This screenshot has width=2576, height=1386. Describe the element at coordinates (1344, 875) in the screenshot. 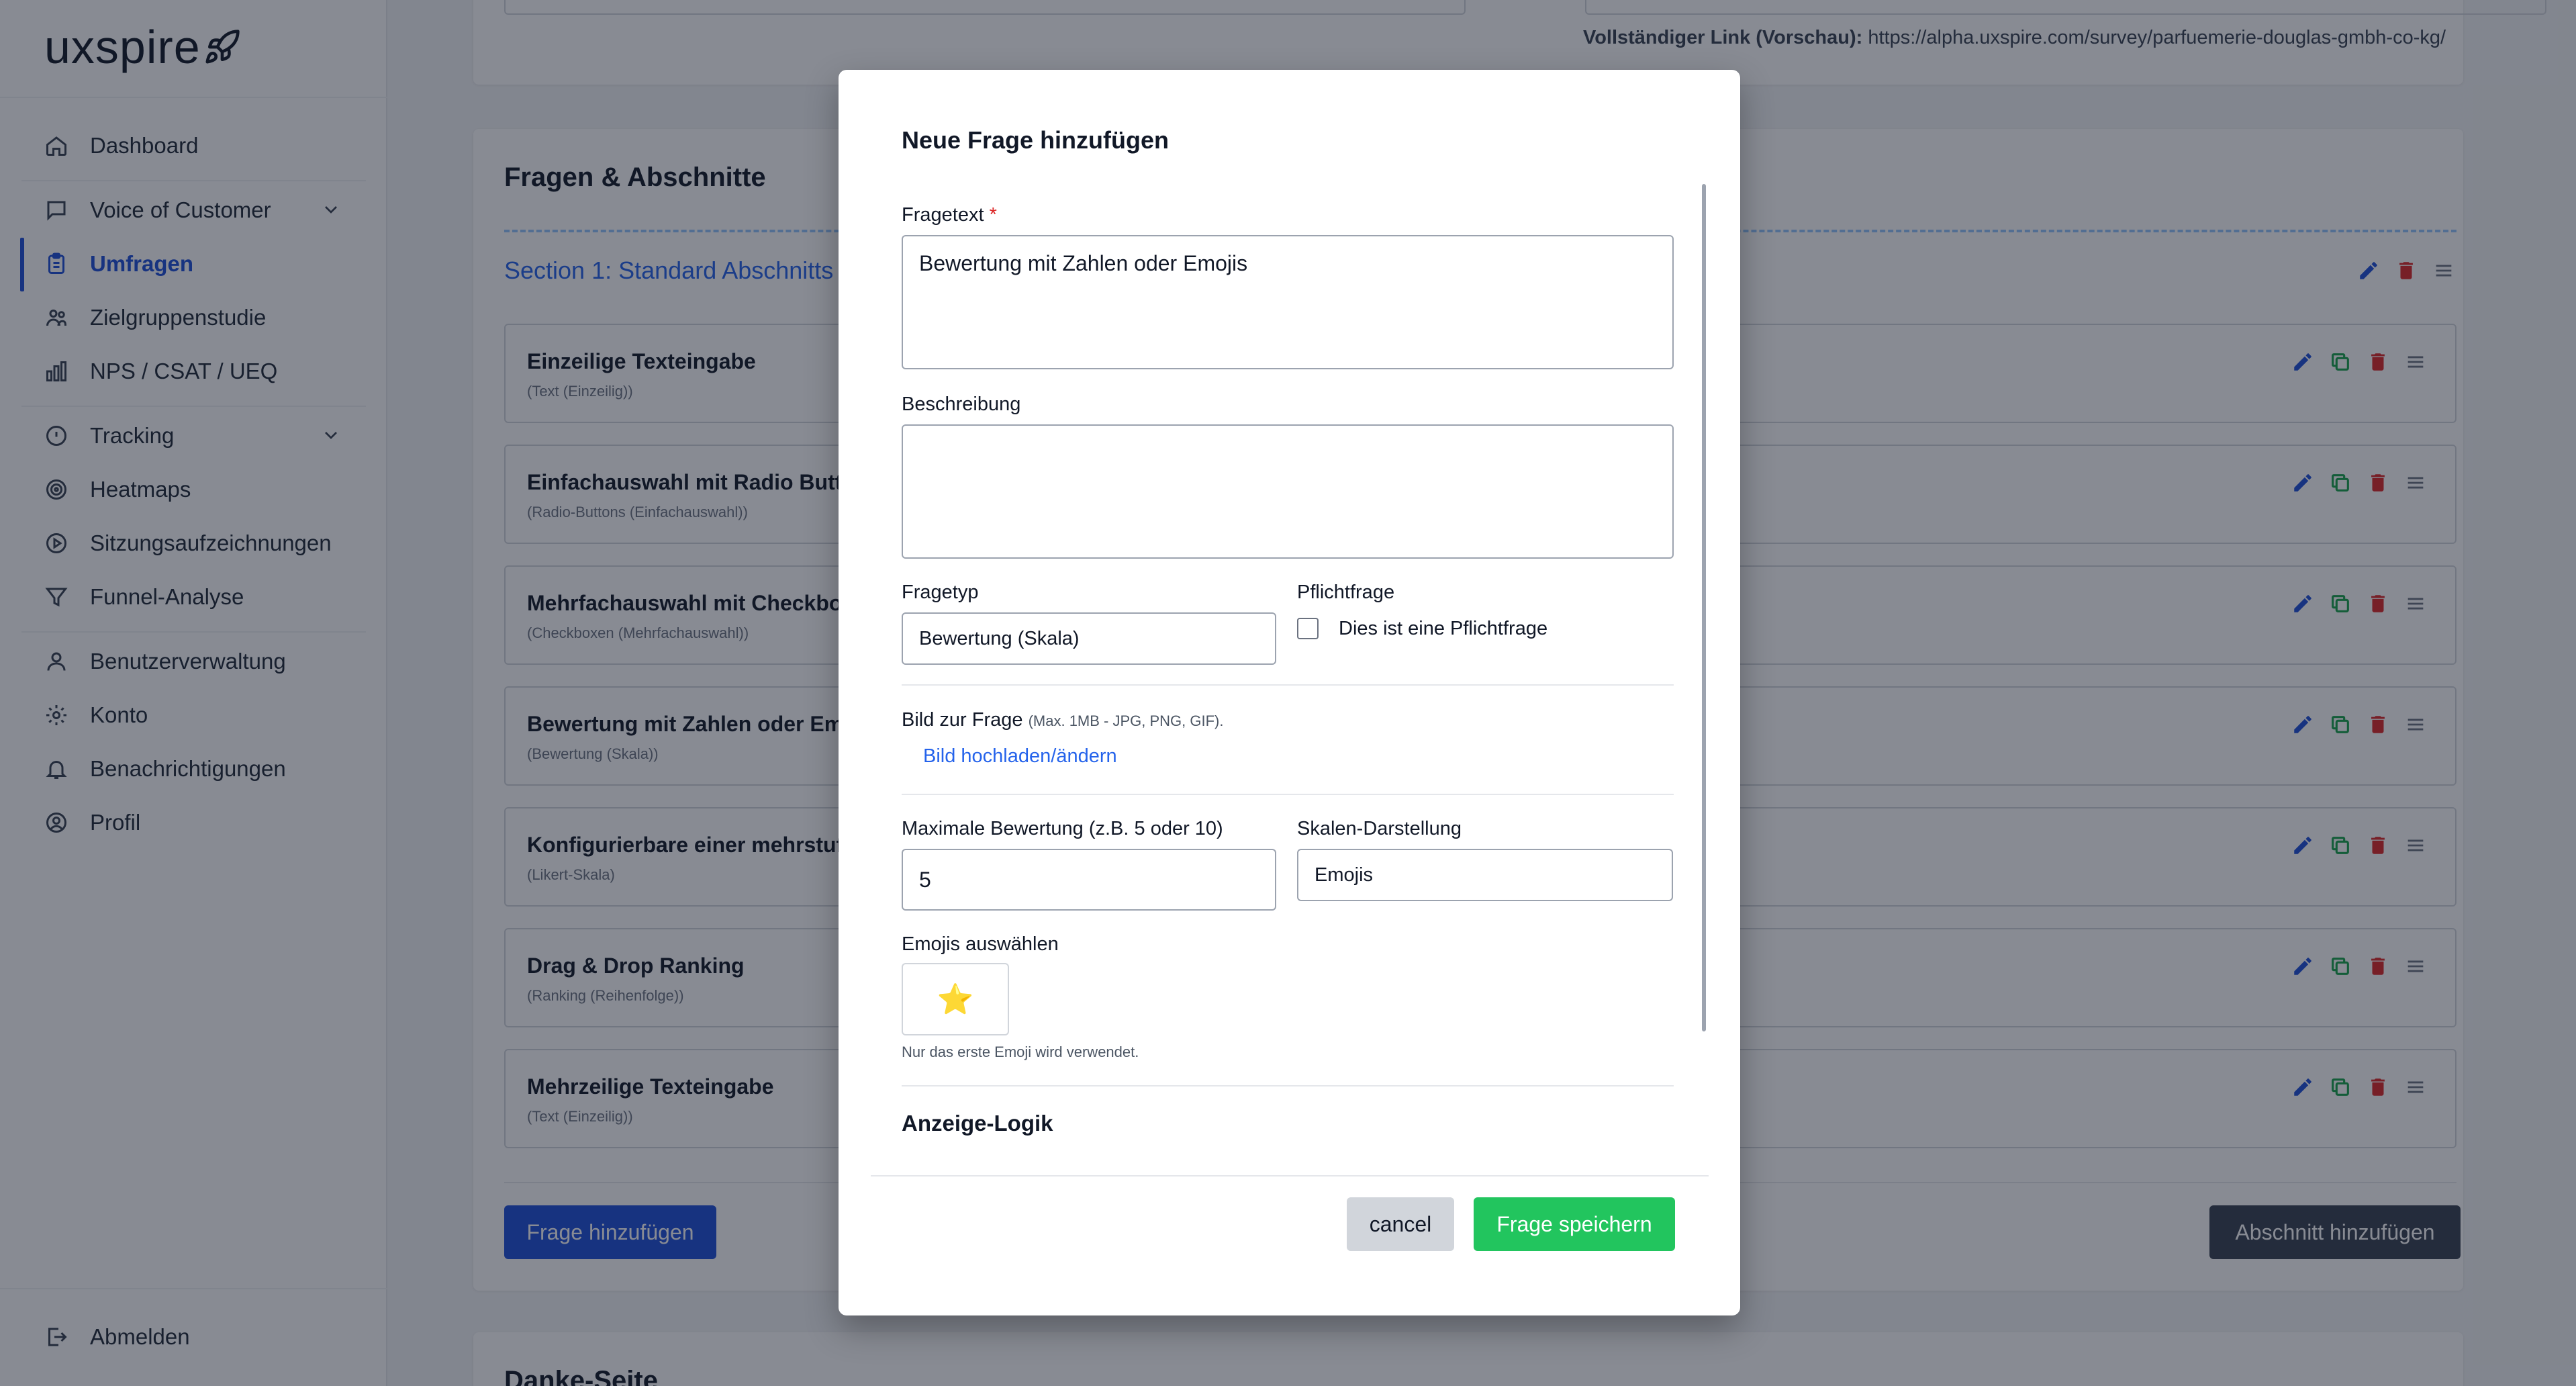

I see `scale-display-value: Emojis` at that location.